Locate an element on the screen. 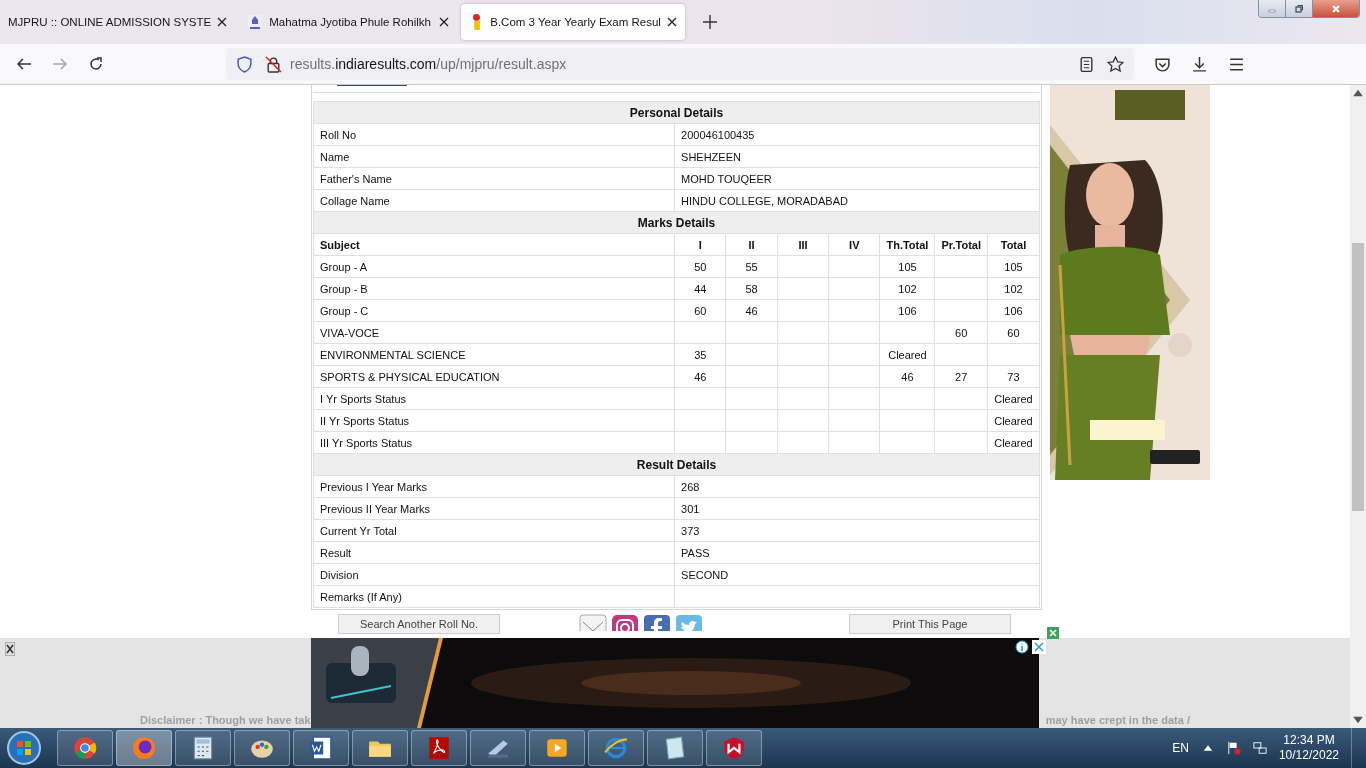 This screenshot has height=768, width=1366. facebook-icon is located at coordinates (657, 622).